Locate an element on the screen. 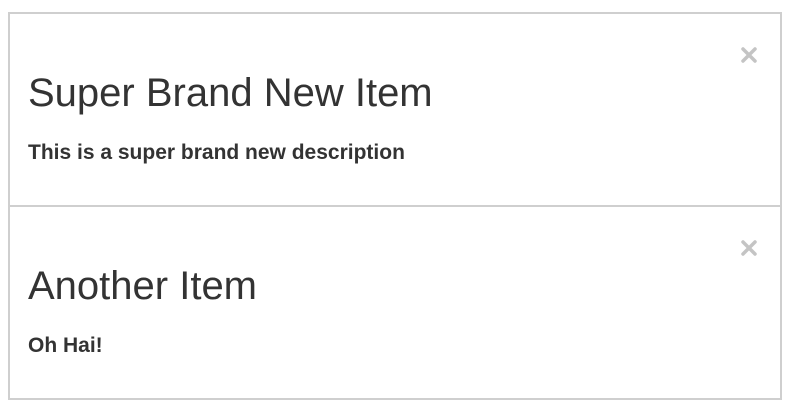 The width and height of the screenshot is (790, 416). item-description: This is a super brand new description is located at coordinates (216, 152).